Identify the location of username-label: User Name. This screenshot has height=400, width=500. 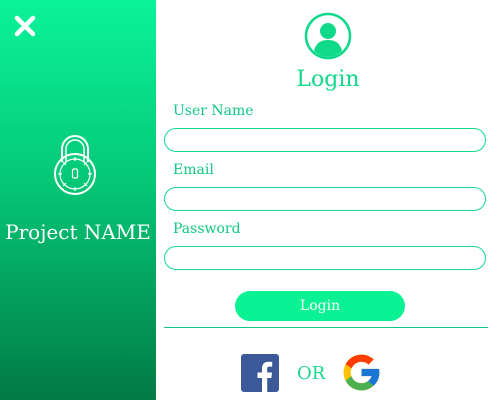
(213, 111).